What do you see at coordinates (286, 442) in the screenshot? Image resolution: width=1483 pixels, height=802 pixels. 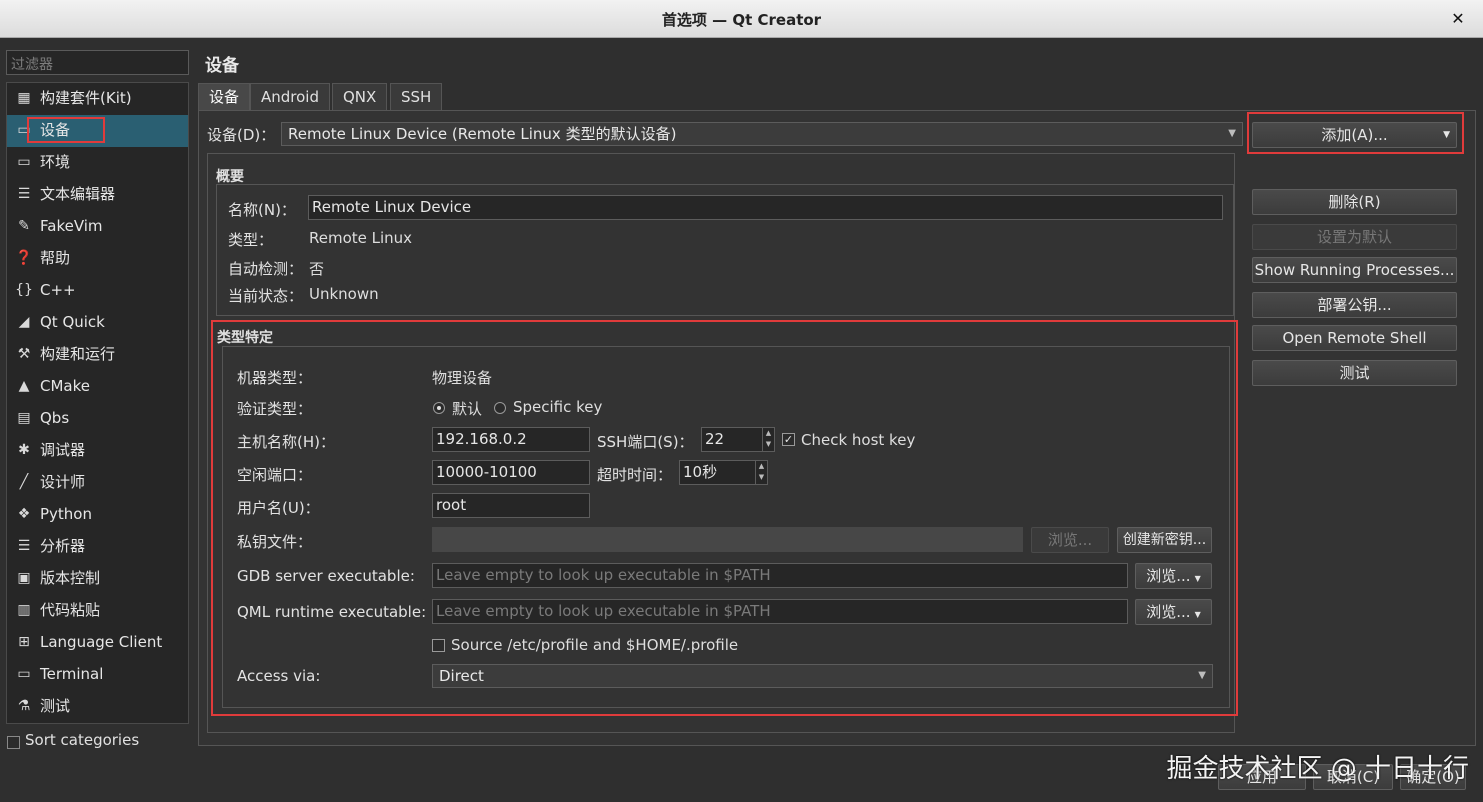 I see `host-label: 主机名称(H)：` at bounding box center [286, 442].